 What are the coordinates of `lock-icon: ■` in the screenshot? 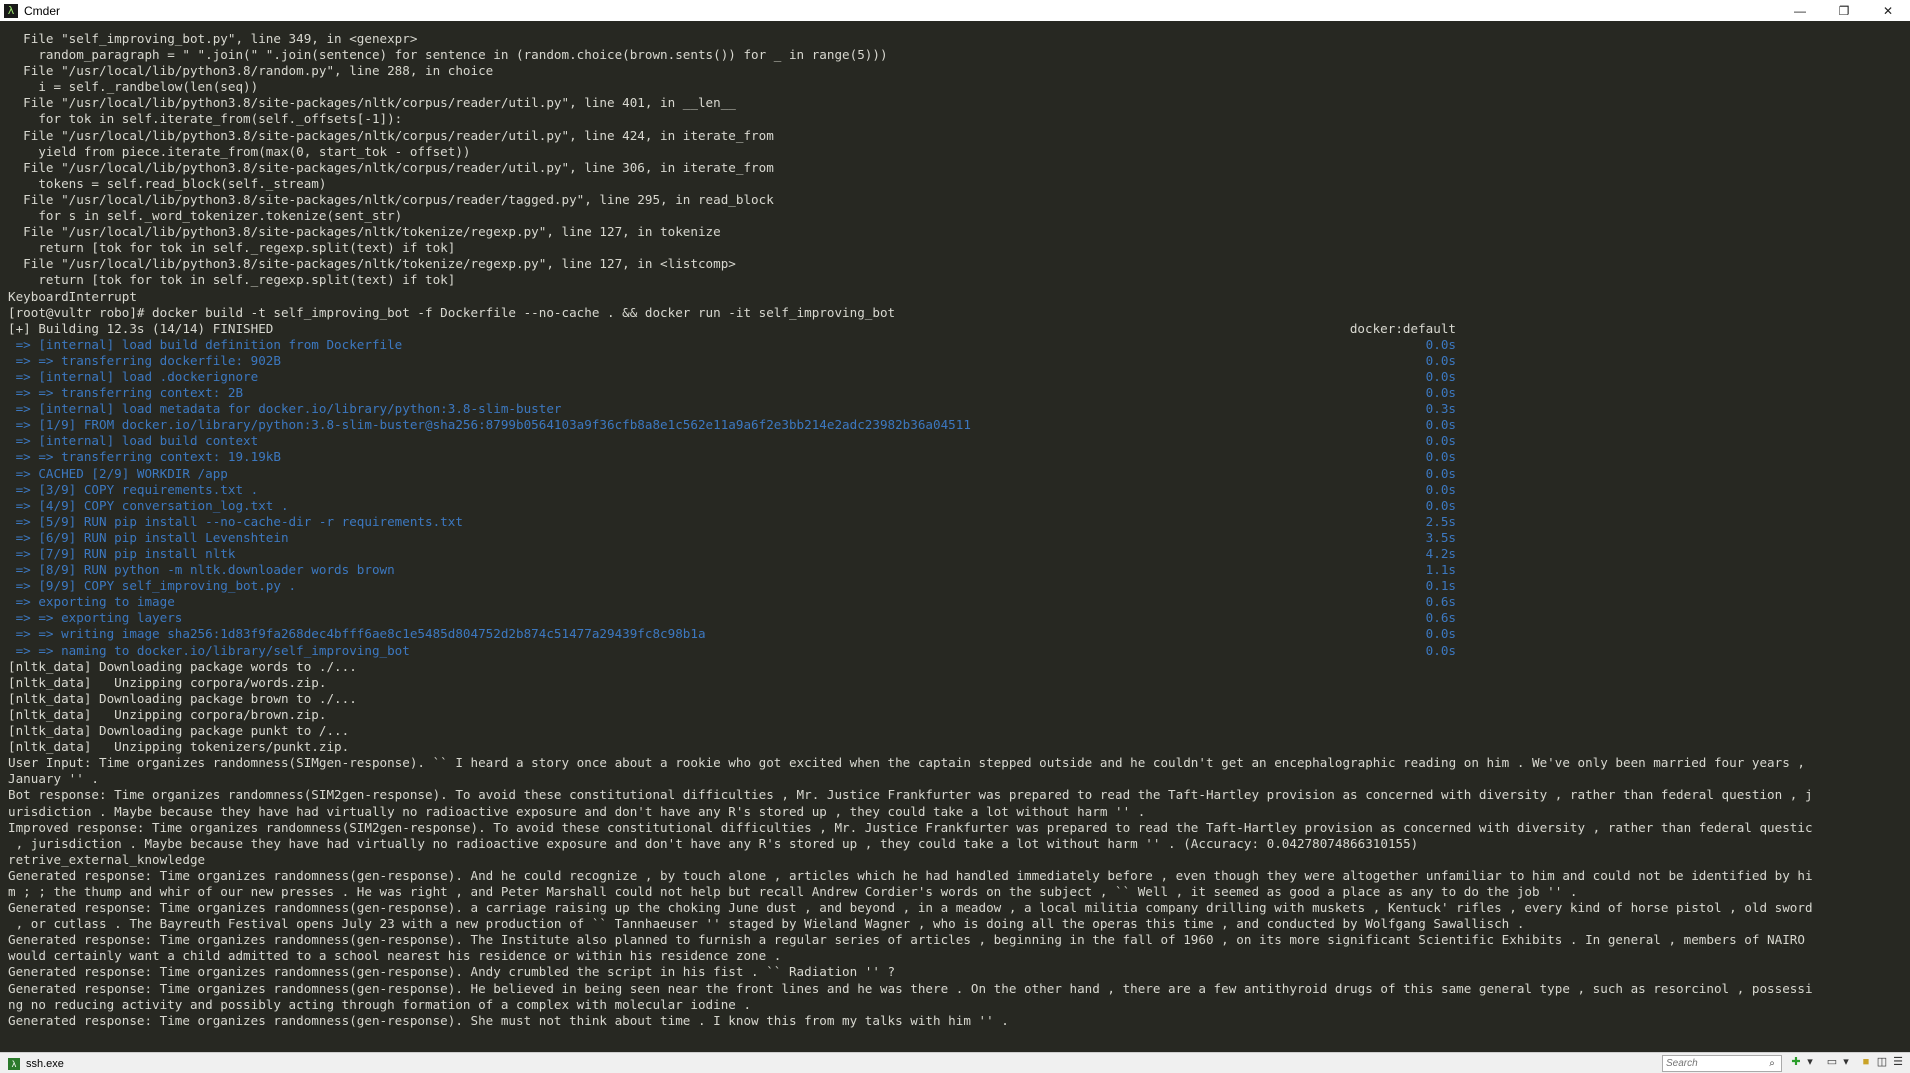 It's located at (1866, 1062).